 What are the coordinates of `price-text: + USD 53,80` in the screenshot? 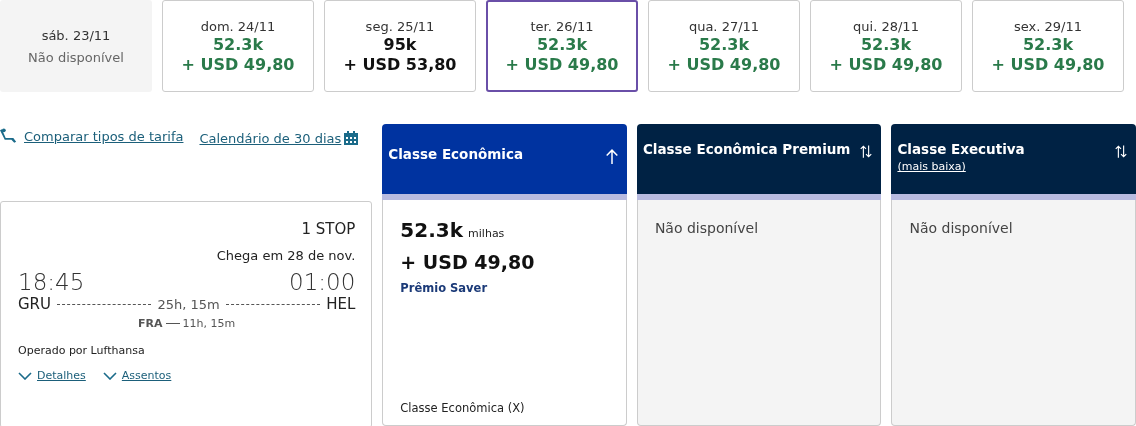 It's located at (400, 64).